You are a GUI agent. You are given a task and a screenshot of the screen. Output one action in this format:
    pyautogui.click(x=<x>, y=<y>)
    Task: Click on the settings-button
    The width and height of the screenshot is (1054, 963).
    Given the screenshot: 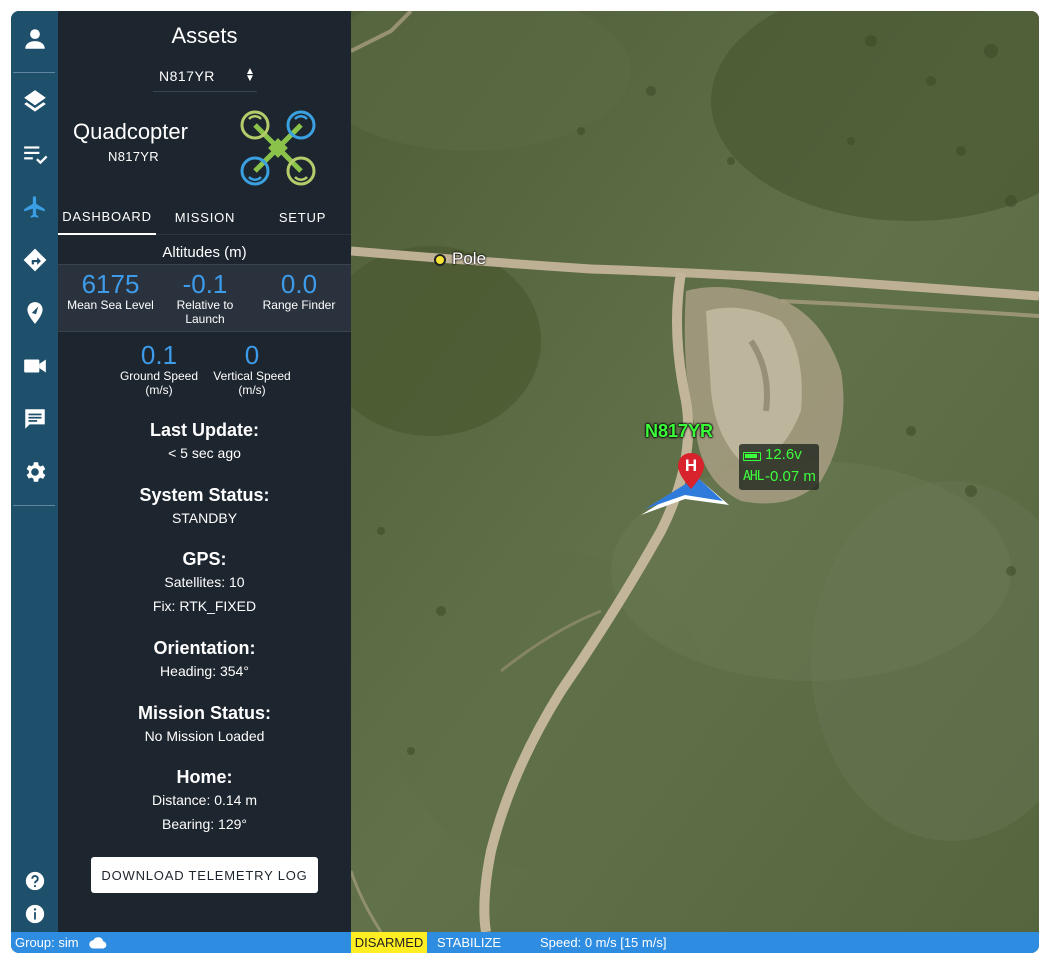 What is the action you would take?
    pyautogui.click(x=34, y=472)
    